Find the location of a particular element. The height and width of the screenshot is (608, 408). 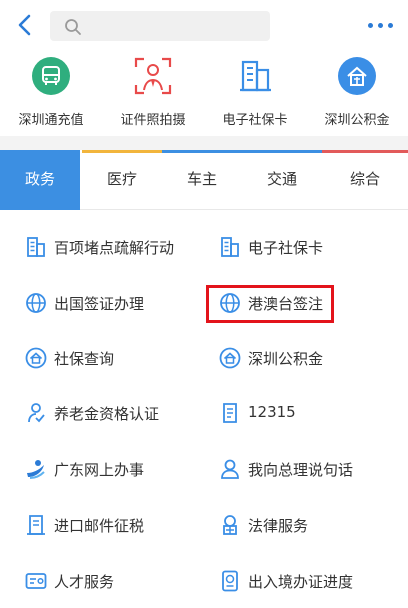

quick-item-shenzhentong: 深圳通充值 is located at coordinates (51, 94).